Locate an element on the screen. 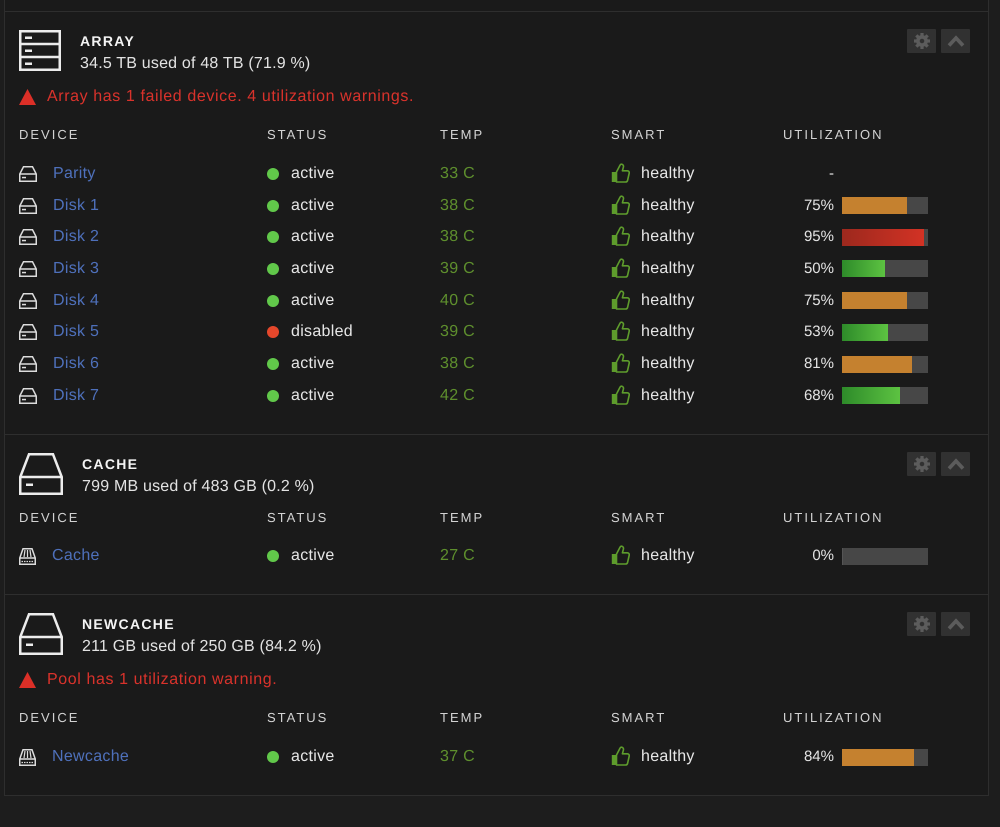  utilization-percent: 0% is located at coordinates (822, 556).